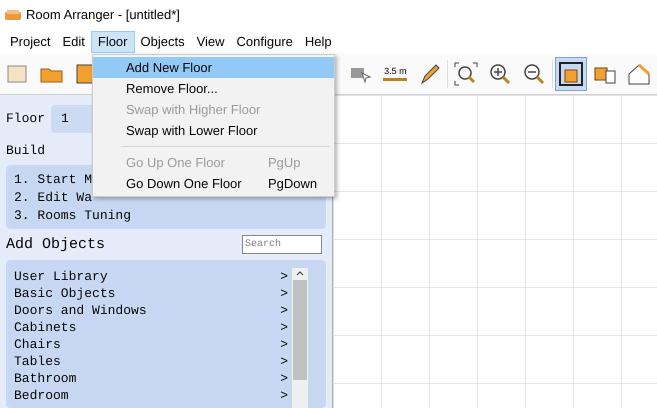 The width and height of the screenshot is (657, 408). I want to click on add-objects-title: Add Objects, so click(56, 244).